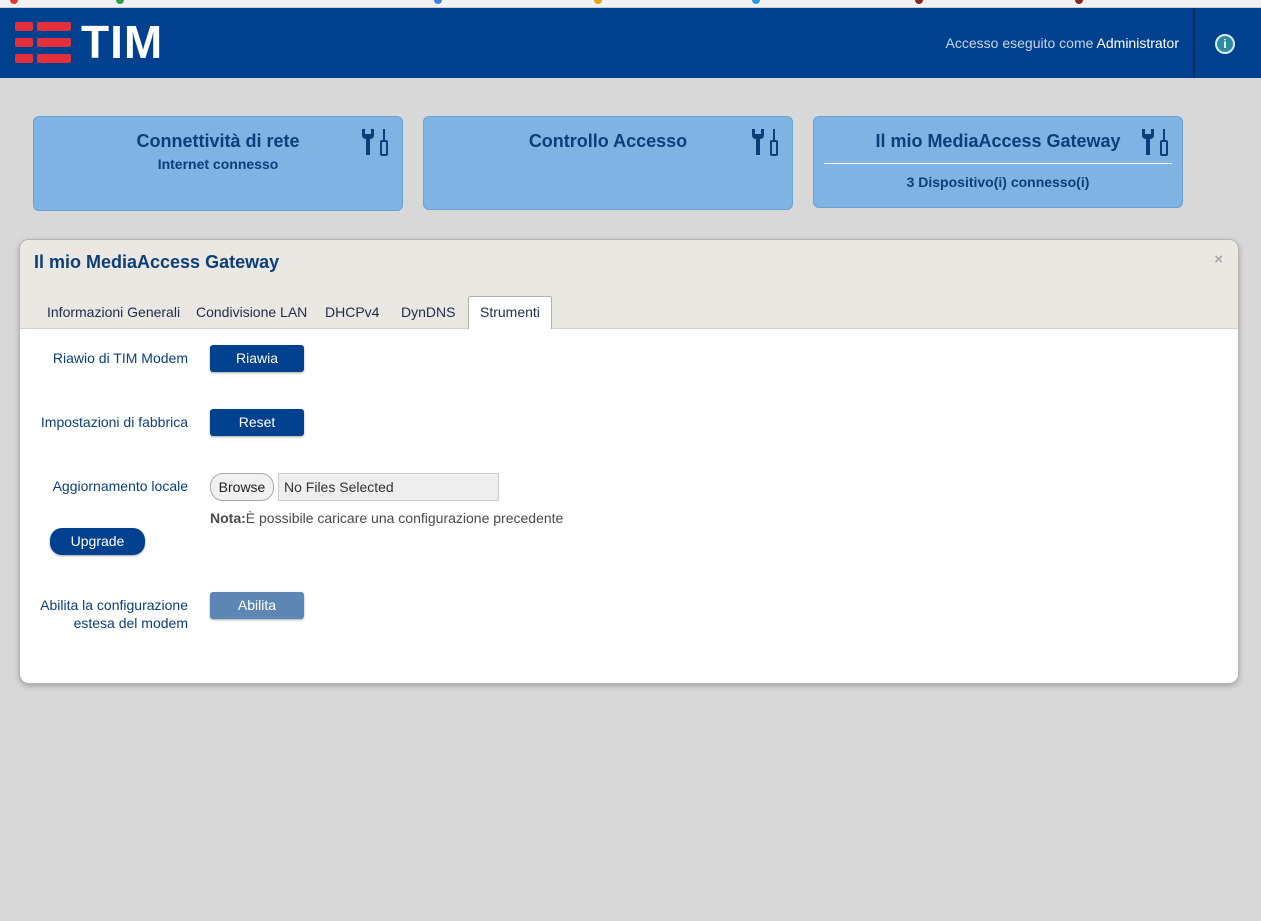 This screenshot has width=1261, height=921. I want to click on info-icon: i, so click(1225, 44).